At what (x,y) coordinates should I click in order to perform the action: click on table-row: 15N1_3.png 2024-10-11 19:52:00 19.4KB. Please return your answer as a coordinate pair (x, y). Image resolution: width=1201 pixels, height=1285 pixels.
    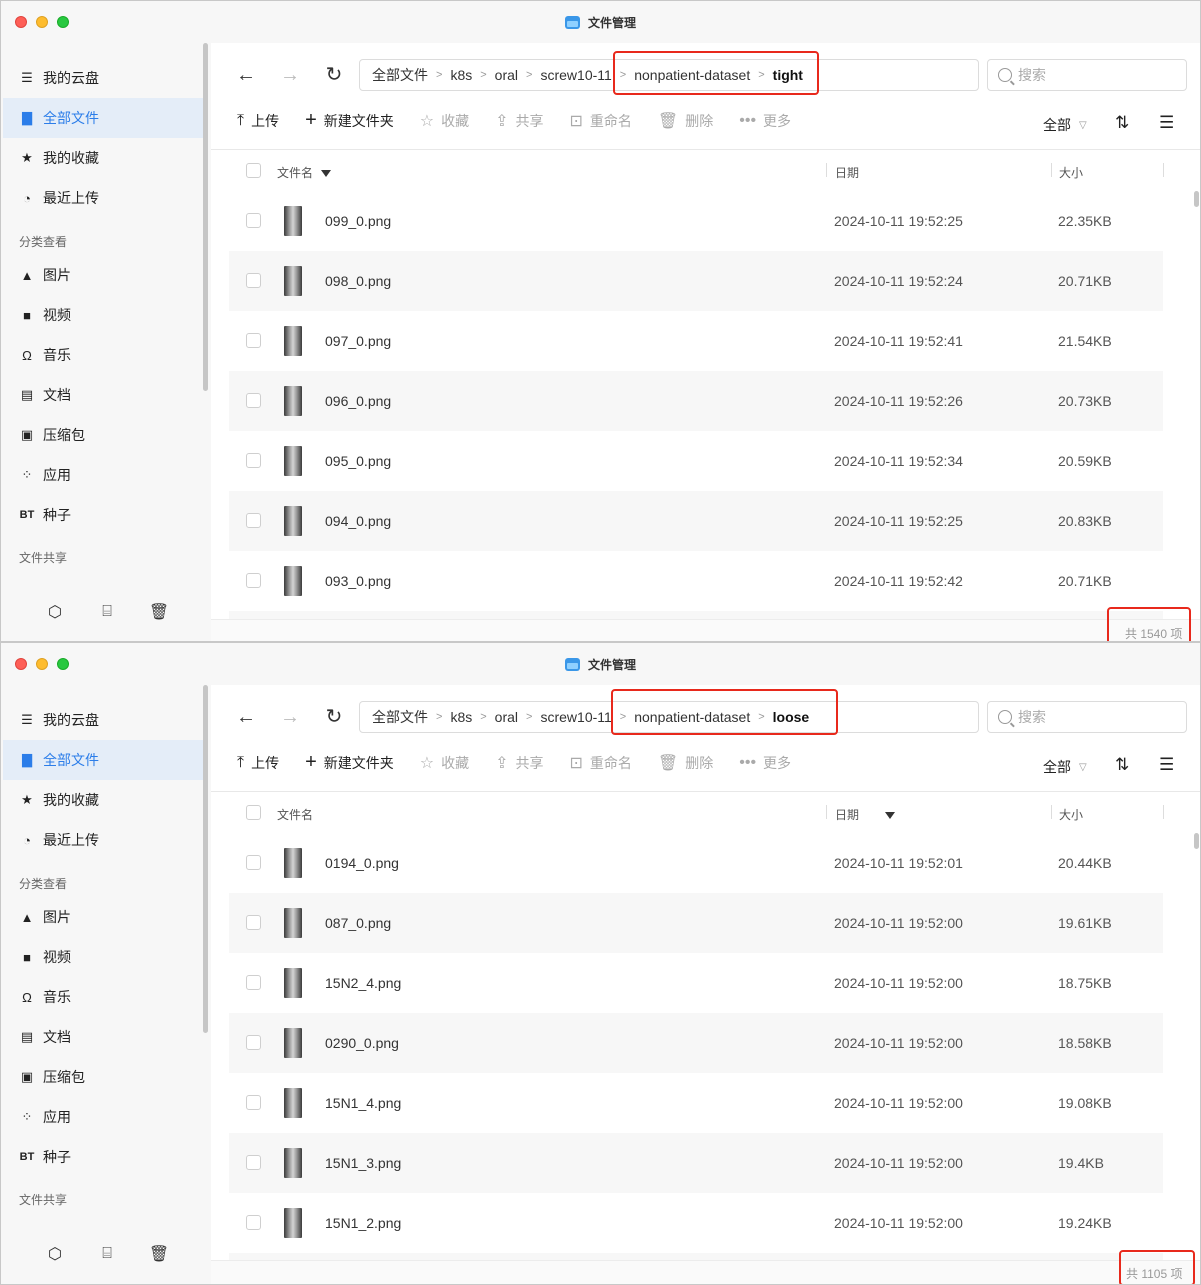
    Looking at the image, I should click on (696, 1163).